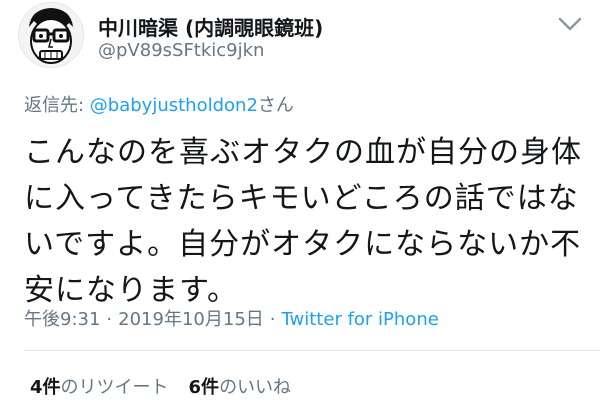 The width and height of the screenshot is (600, 413). I want to click on chevron-down-icon, so click(570, 24).